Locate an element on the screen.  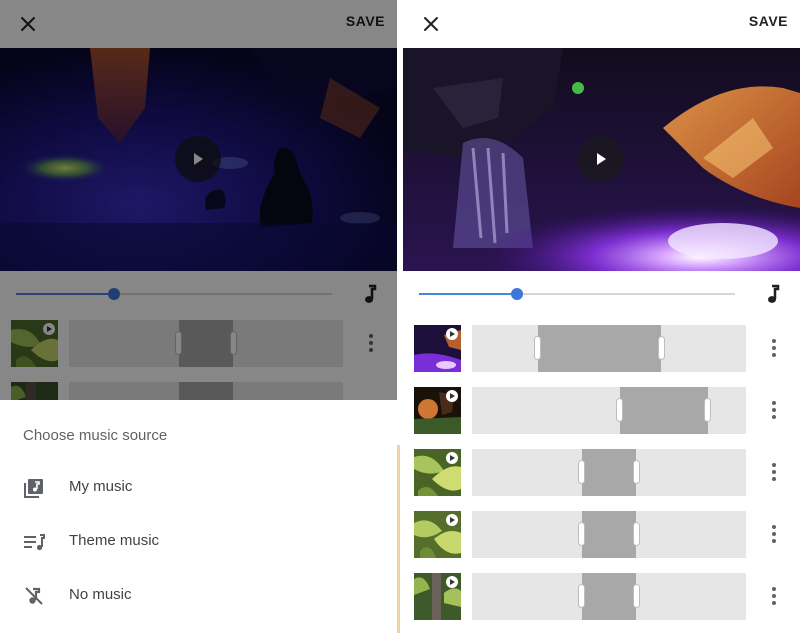
top-bar: SAVE is located at coordinates (601, 24).